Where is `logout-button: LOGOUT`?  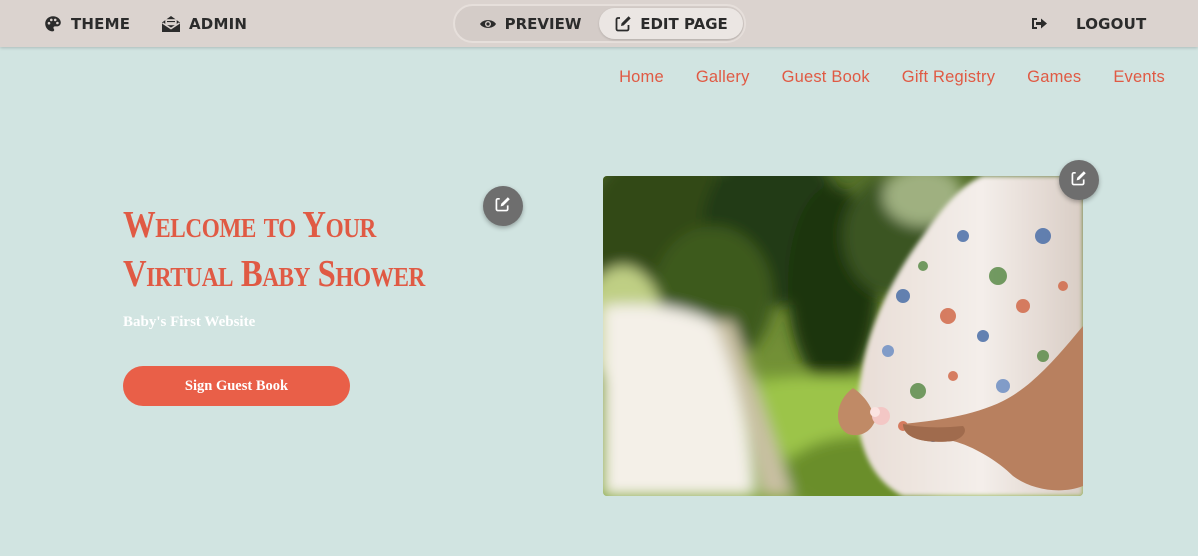
logout-button: LOGOUT is located at coordinates (1111, 23).